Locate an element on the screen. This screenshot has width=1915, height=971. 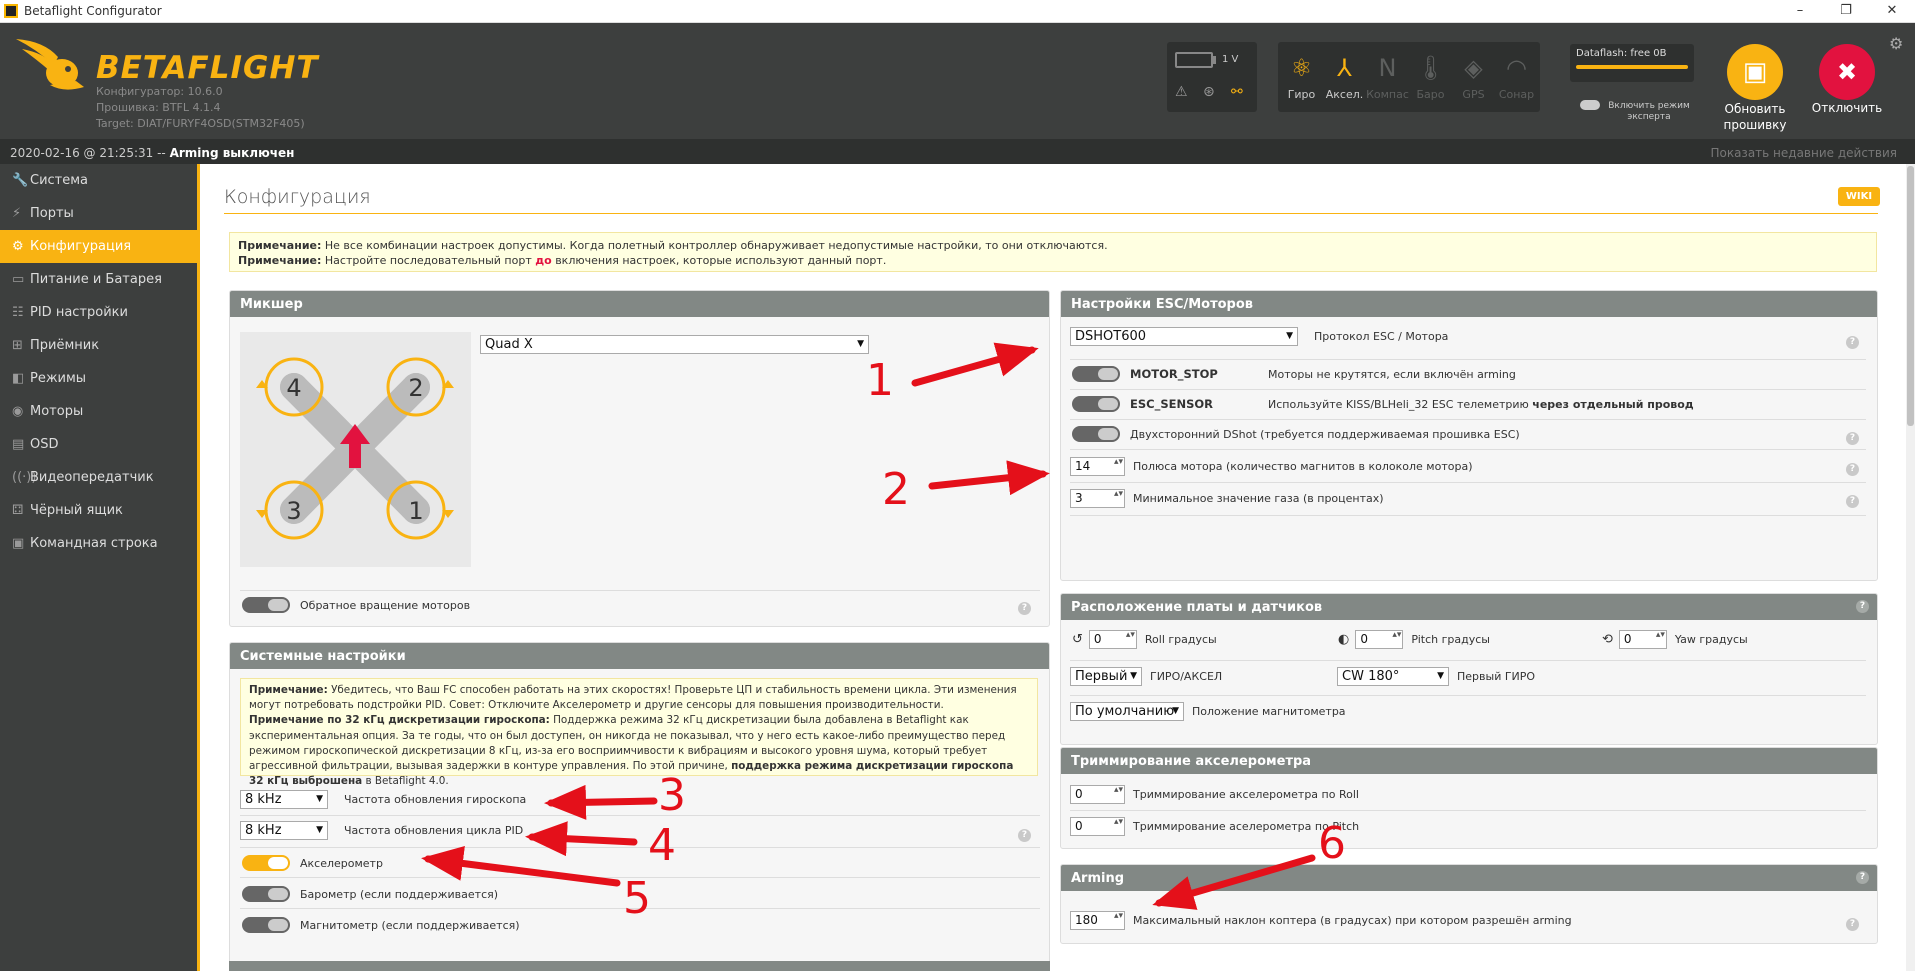
dataflash-status: Dataflash: free 0B is located at coordinates (1632, 63).